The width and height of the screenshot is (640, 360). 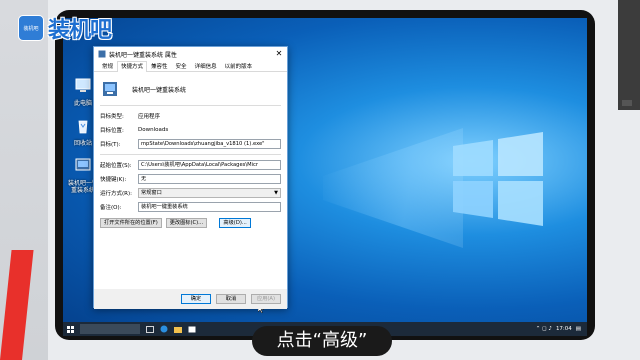 I want to click on row-comment: 备注(O): 装机吧一键重装系统, so click(x=190, y=207).